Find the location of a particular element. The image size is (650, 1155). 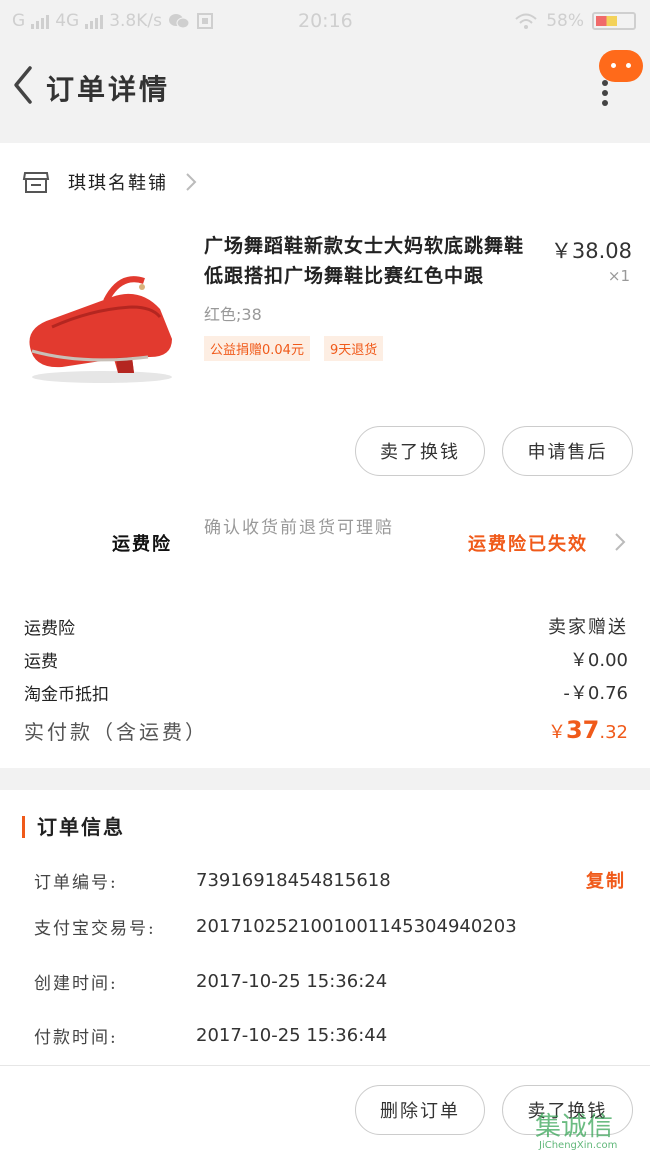

shop-row: 琪琪名鞋铺 is located at coordinates (110, 182).